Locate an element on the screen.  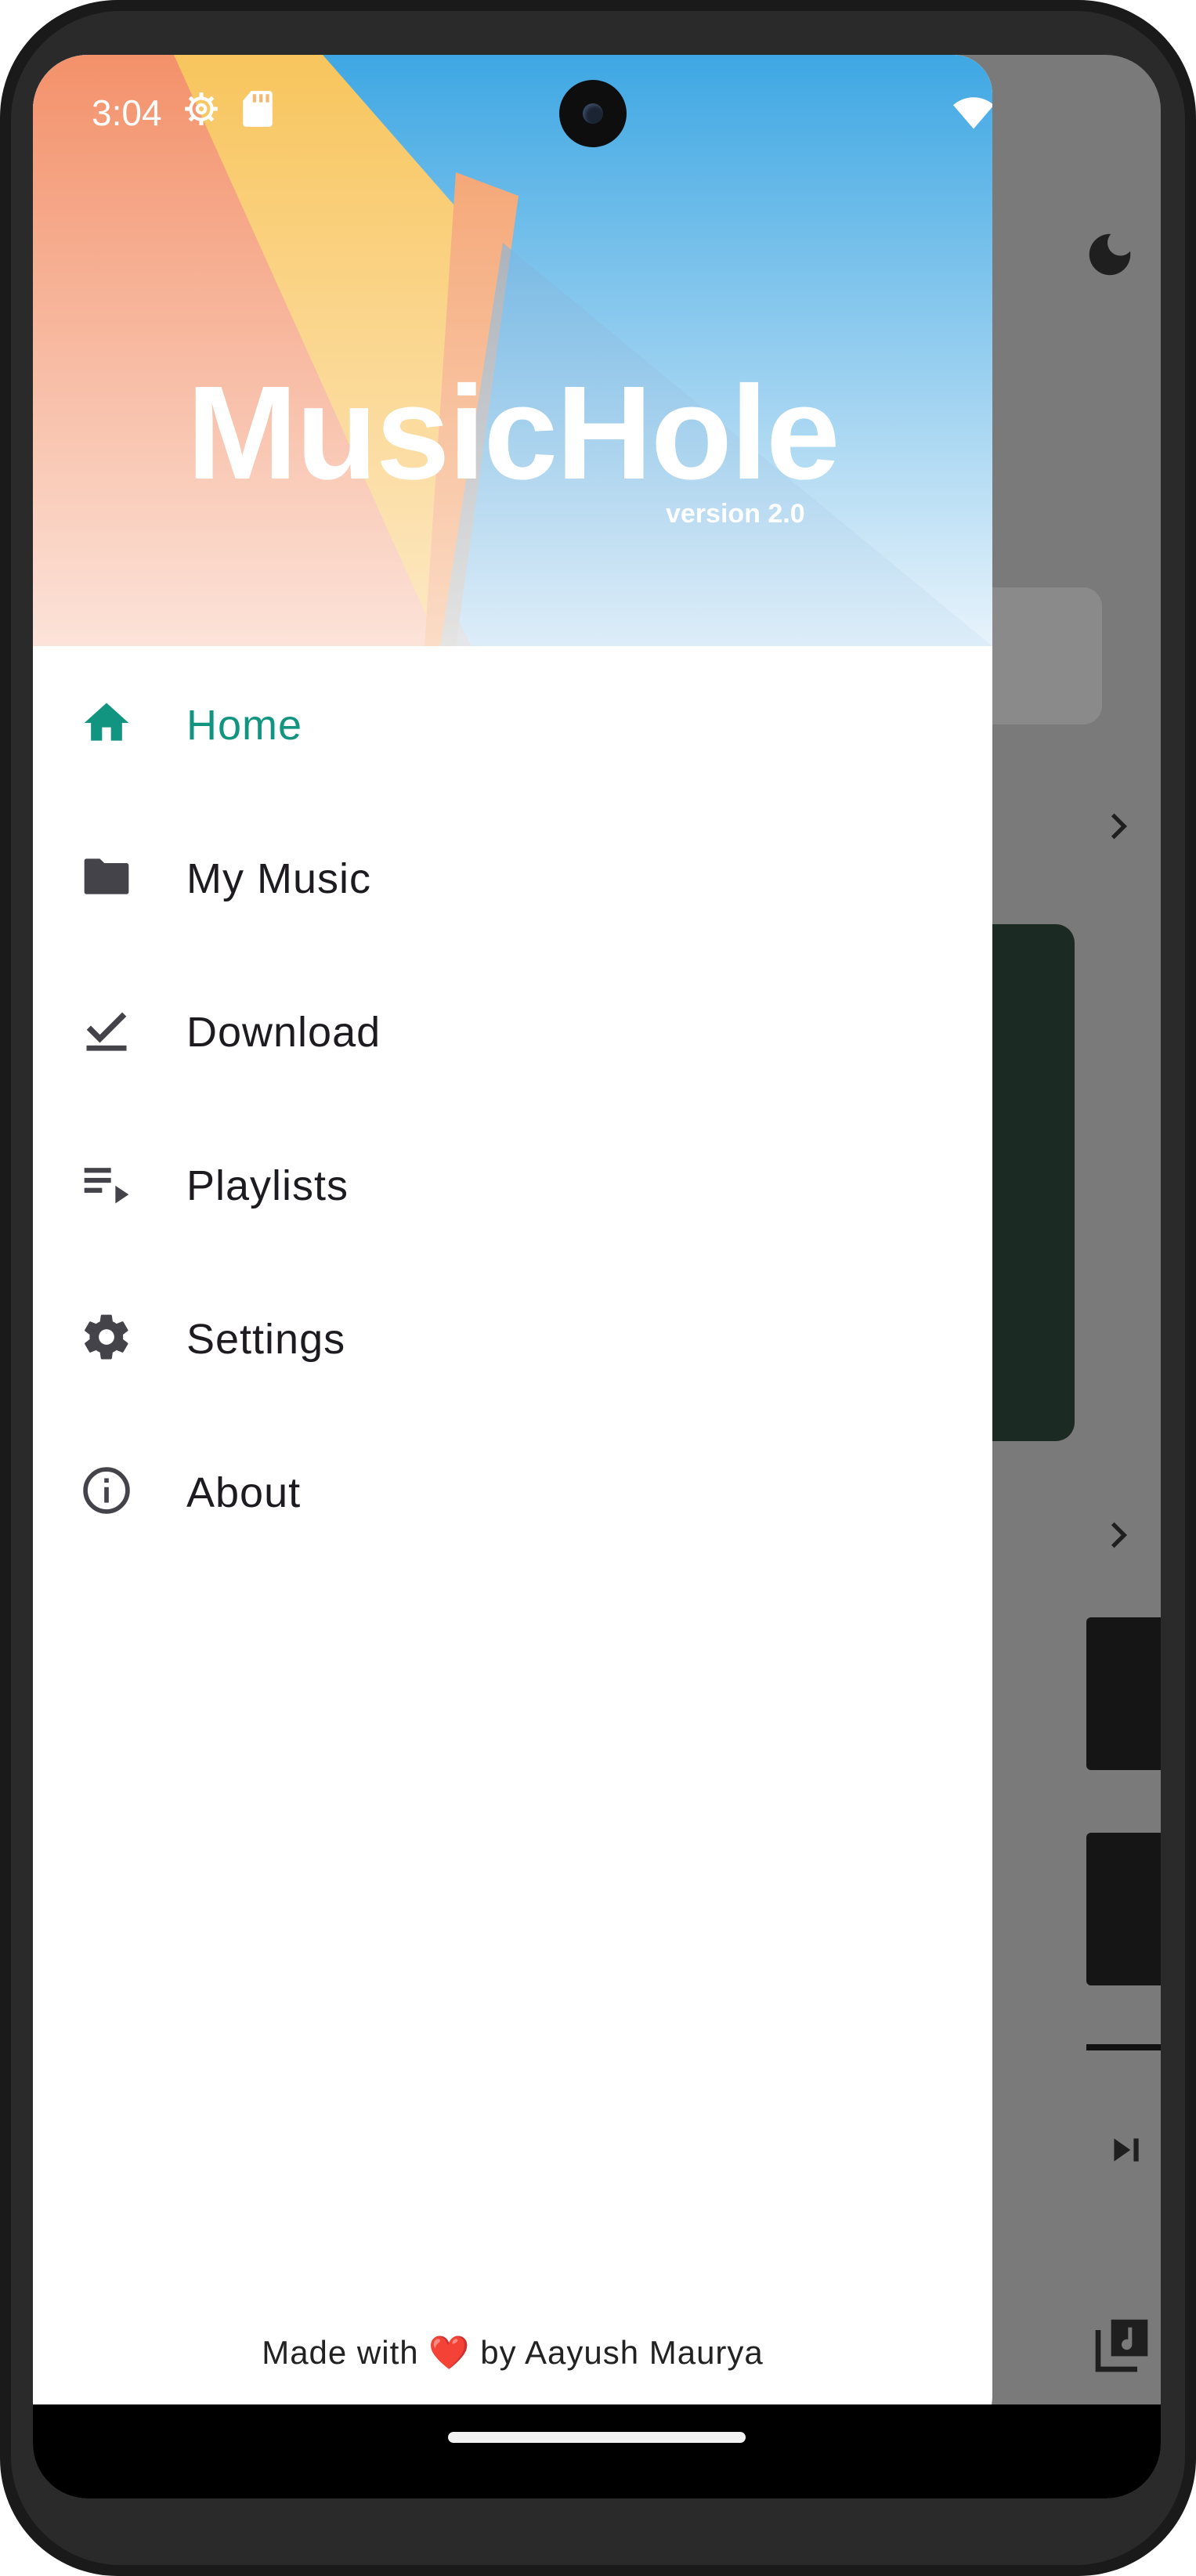
app-title: MusicHole is located at coordinates (513, 433).